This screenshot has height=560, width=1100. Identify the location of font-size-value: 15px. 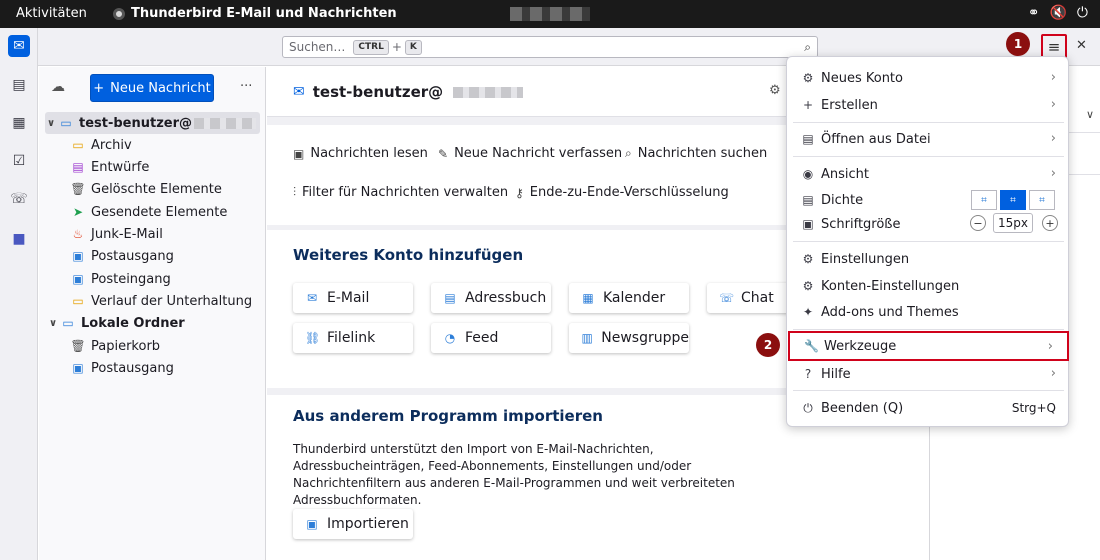
(1013, 223).